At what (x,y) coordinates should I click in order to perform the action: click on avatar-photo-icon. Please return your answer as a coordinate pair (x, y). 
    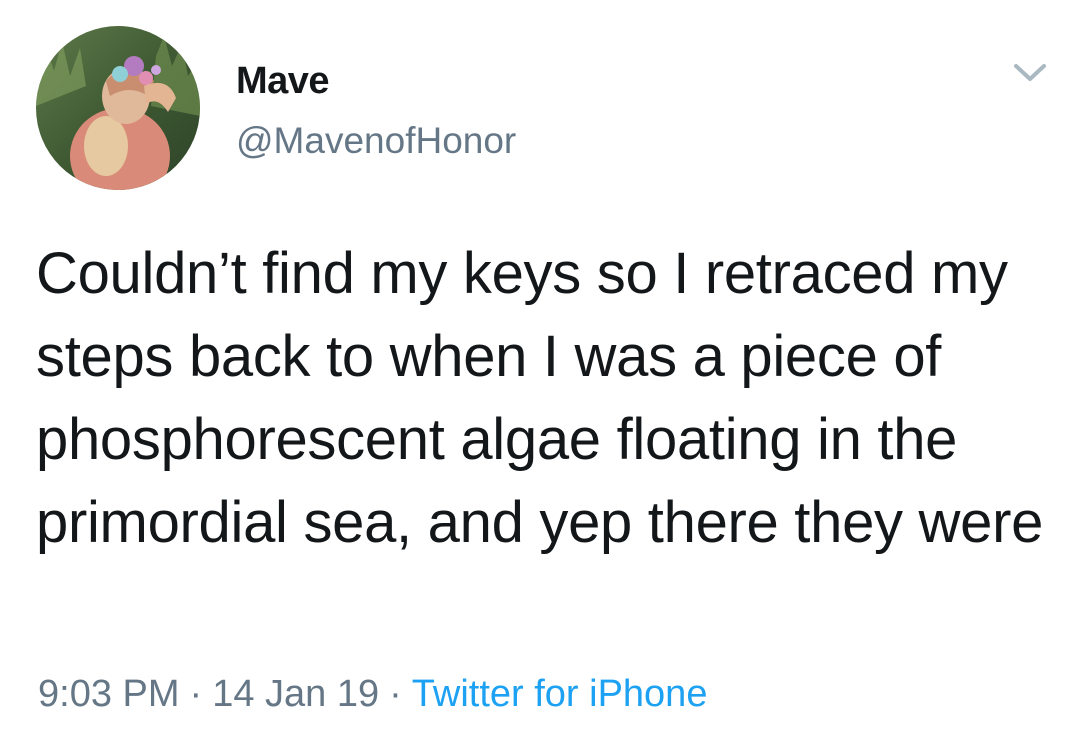
    Looking at the image, I should click on (118, 108).